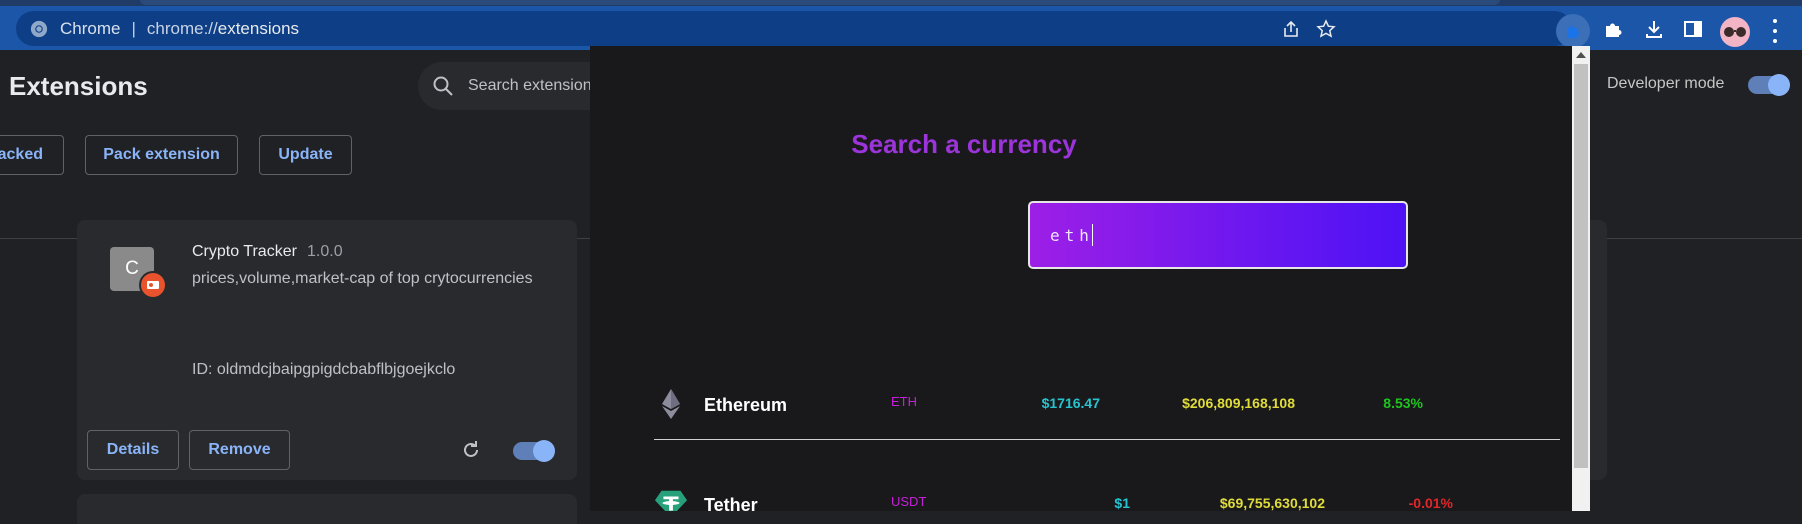 The width and height of the screenshot is (1802, 524). What do you see at coordinates (1613, 29) in the screenshot?
I see `extensions-puzzle-icon` at bounding box center [1613, 29].